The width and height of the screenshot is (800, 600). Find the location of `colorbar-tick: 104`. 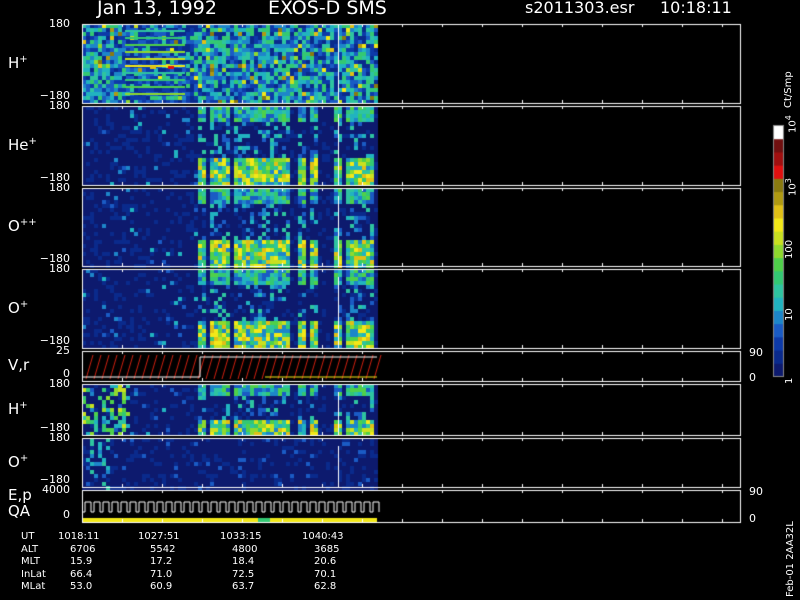

colorbar-tick: 104 is located at coordinates (791, 124).